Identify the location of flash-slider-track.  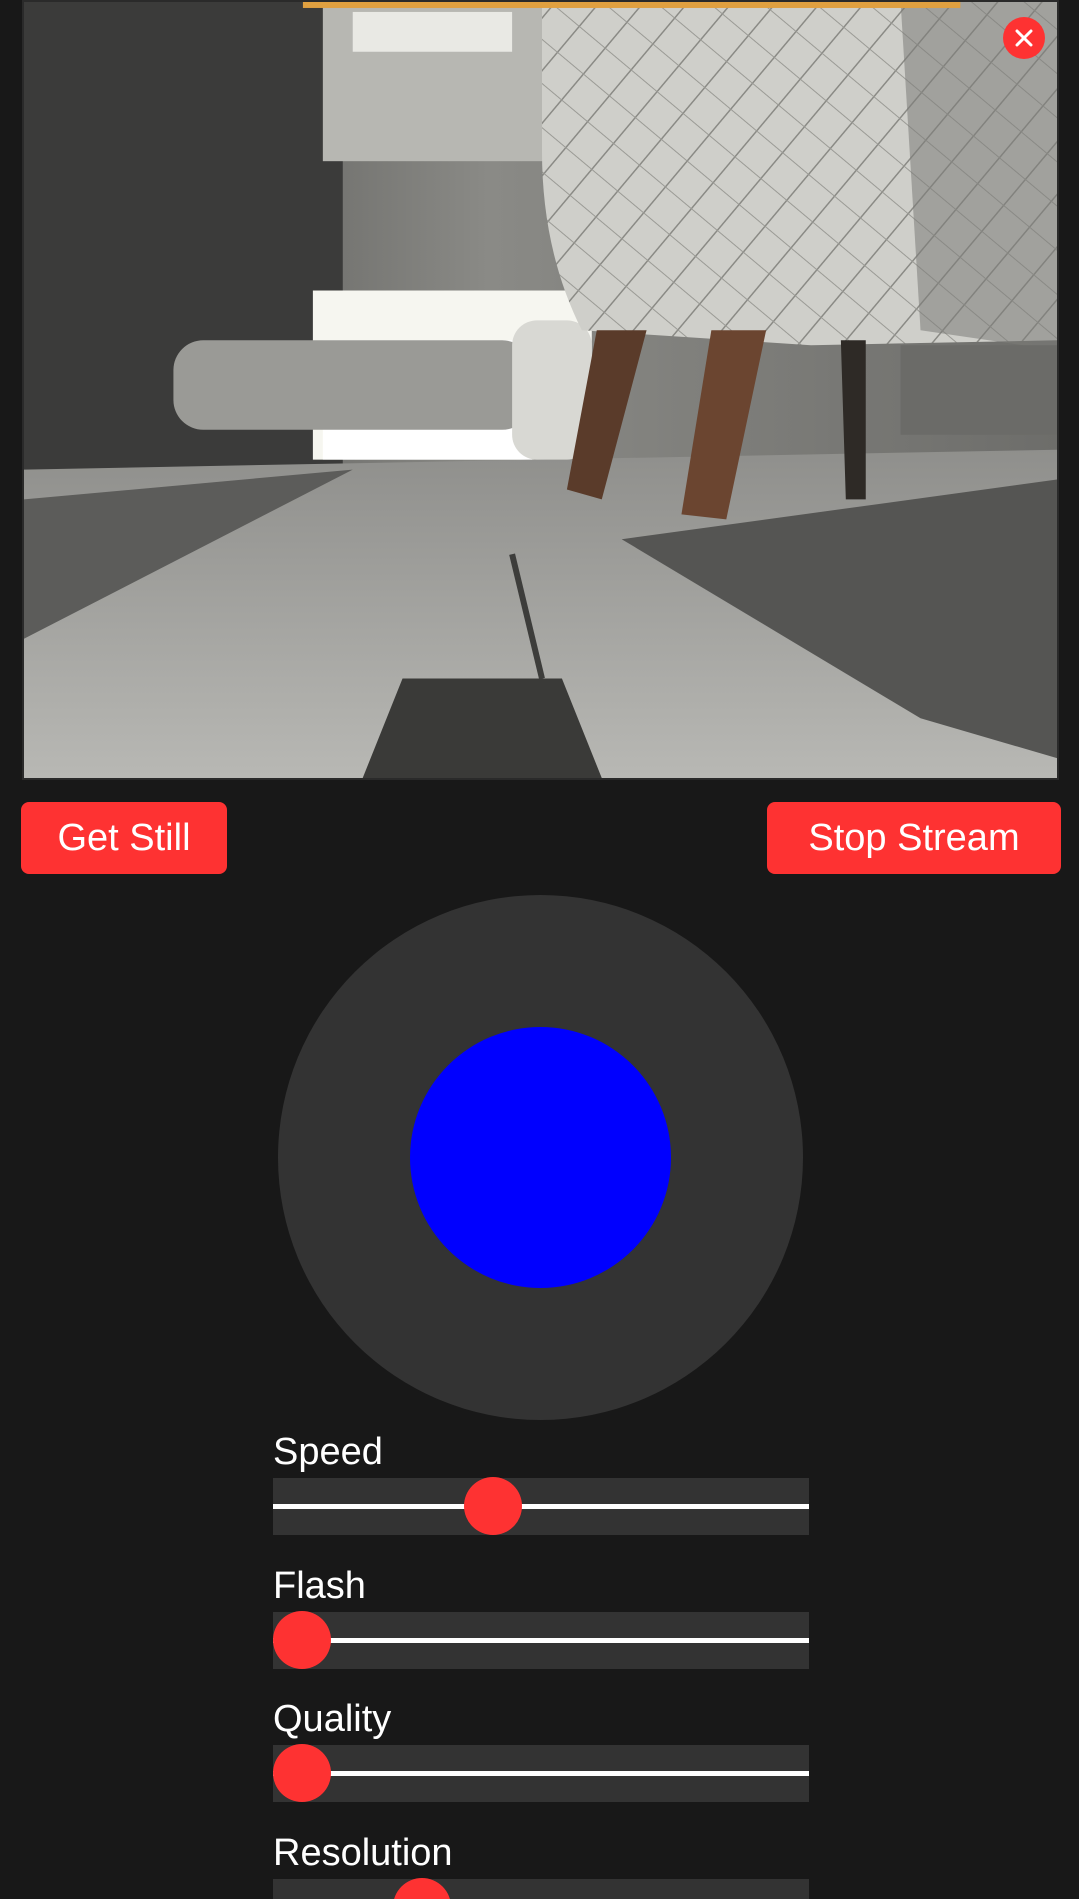
(541, 1640).